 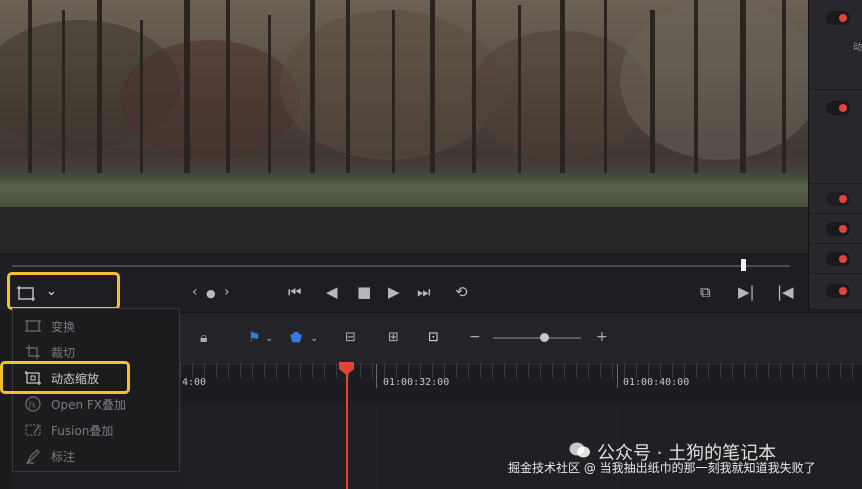 What do you see at coordinates (33, 352) in the screenshot?
I see `crop-icon` at bounding box center [33, 352].